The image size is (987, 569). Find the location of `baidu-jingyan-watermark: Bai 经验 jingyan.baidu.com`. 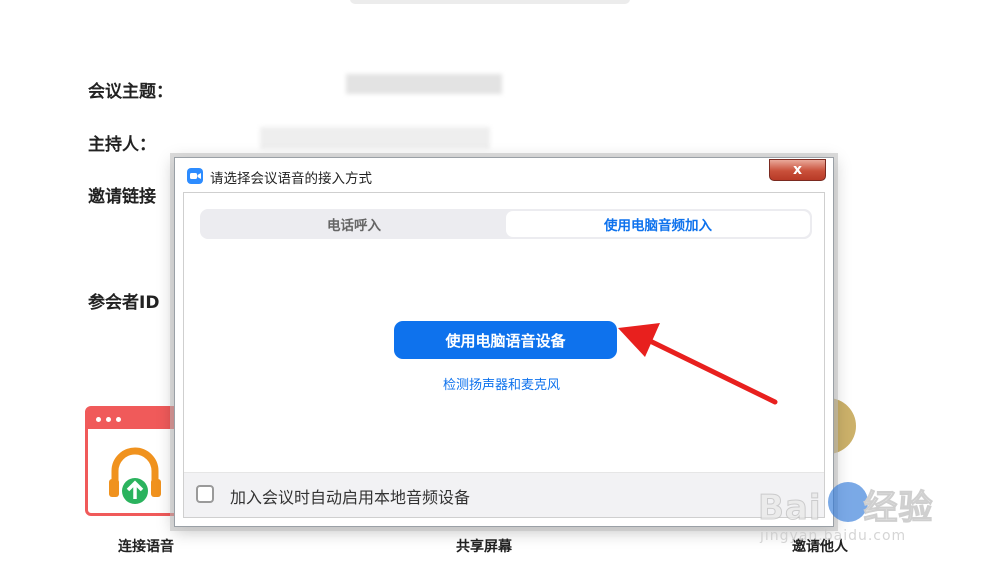

baidu-jingyan-watermark: Bai 经验 jingyan.baidu.com is located at coordinates (858, 515).